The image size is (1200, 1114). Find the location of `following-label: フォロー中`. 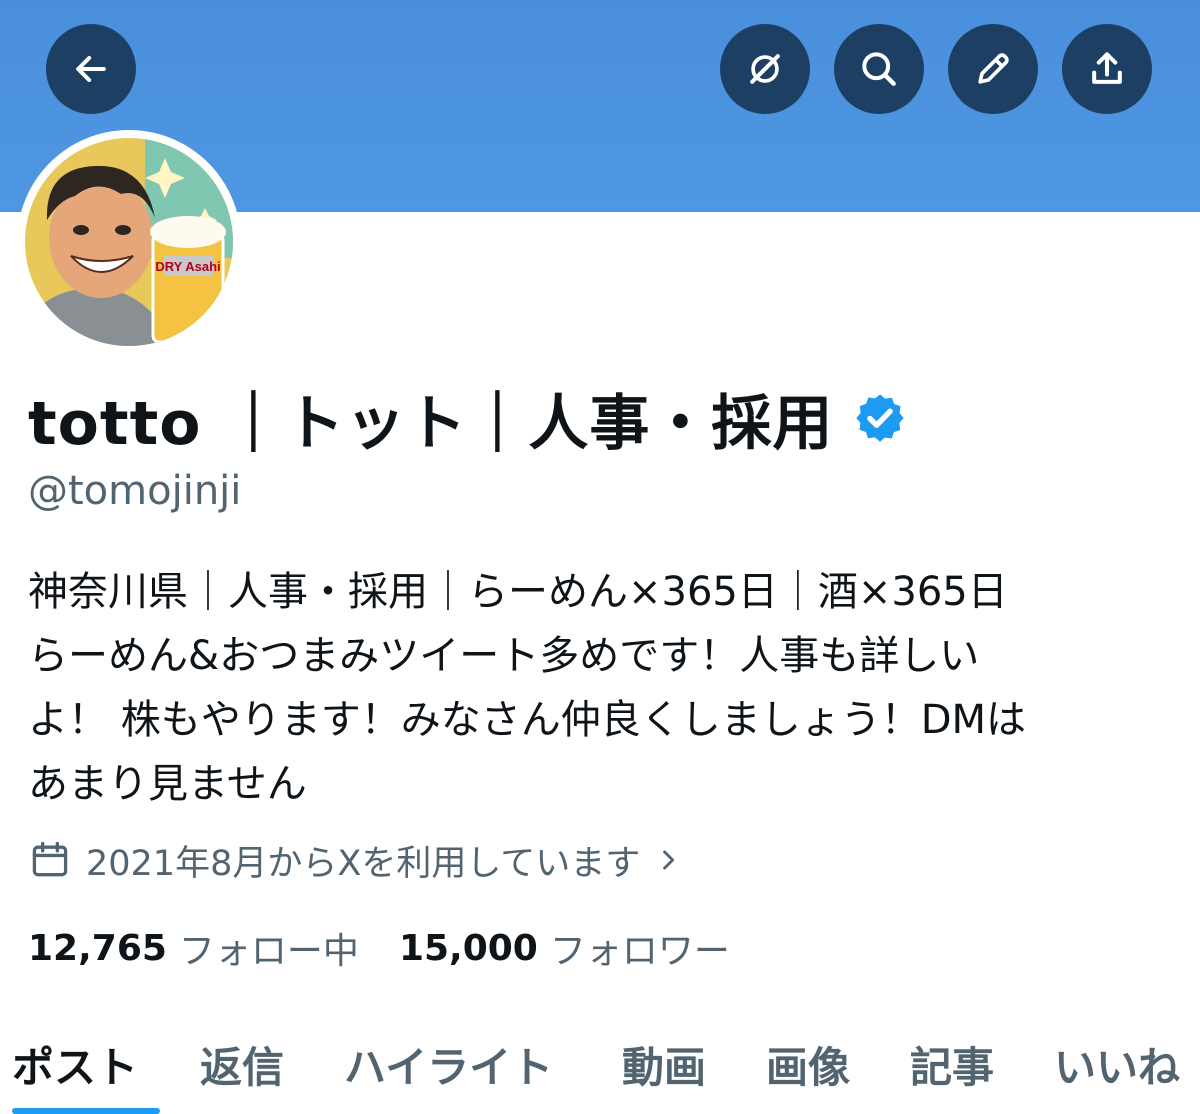

following-label: フォロー中 is located at coordinates (269, 948).